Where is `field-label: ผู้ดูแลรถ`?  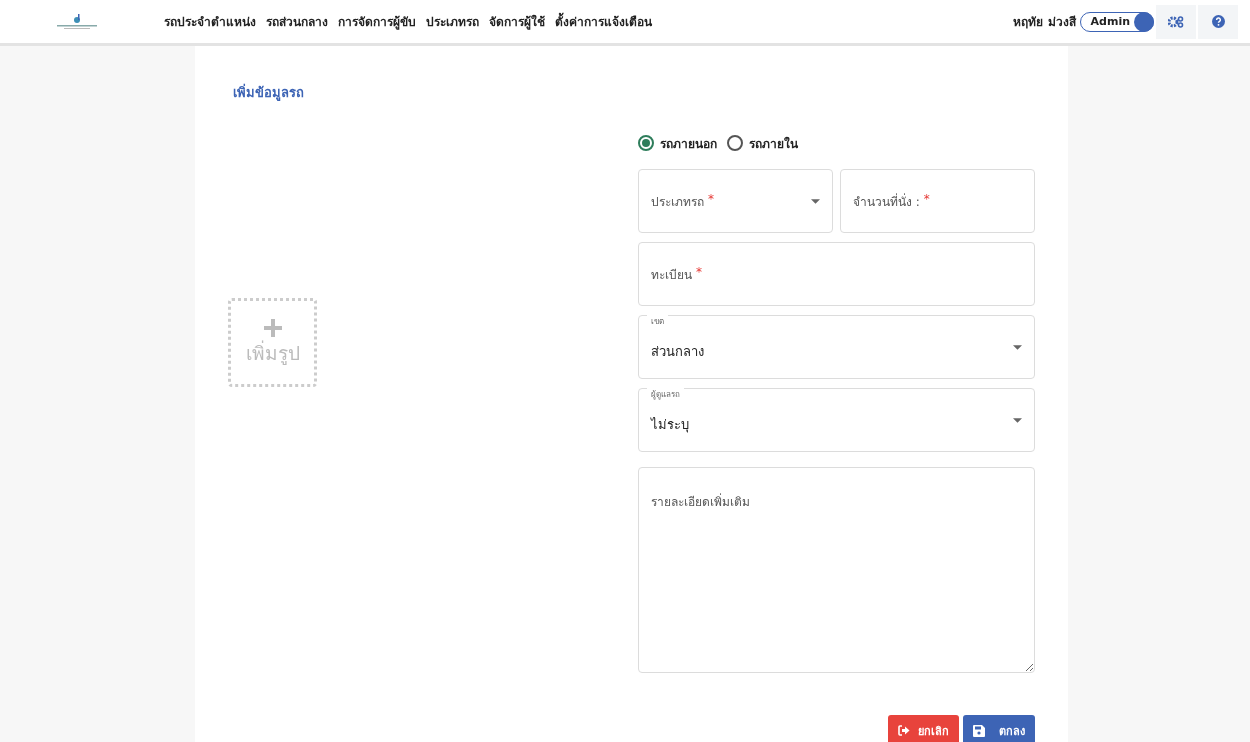
field-label: ผู้ดูแลรถ is located at coordinates (665, 394).